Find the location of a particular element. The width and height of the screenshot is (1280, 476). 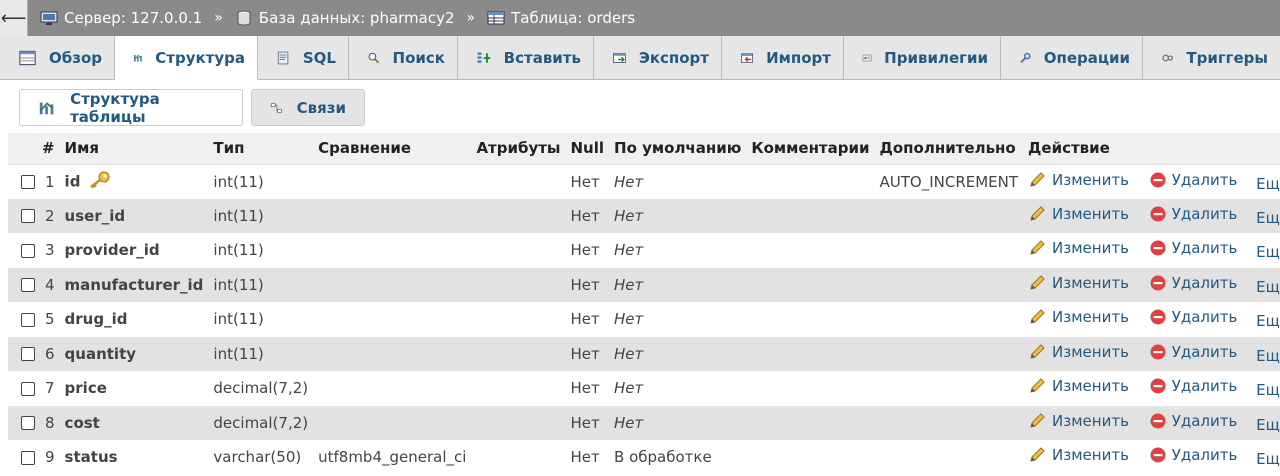

back-arrow-icon: ⟵ is located at coordinates (14, 18).